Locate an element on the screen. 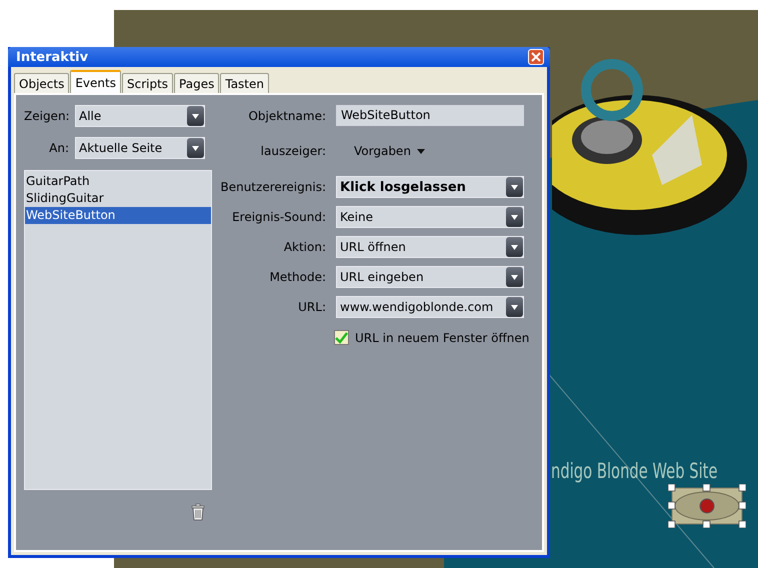  dropdown-value: Keine is located at coordinates (357, 217).